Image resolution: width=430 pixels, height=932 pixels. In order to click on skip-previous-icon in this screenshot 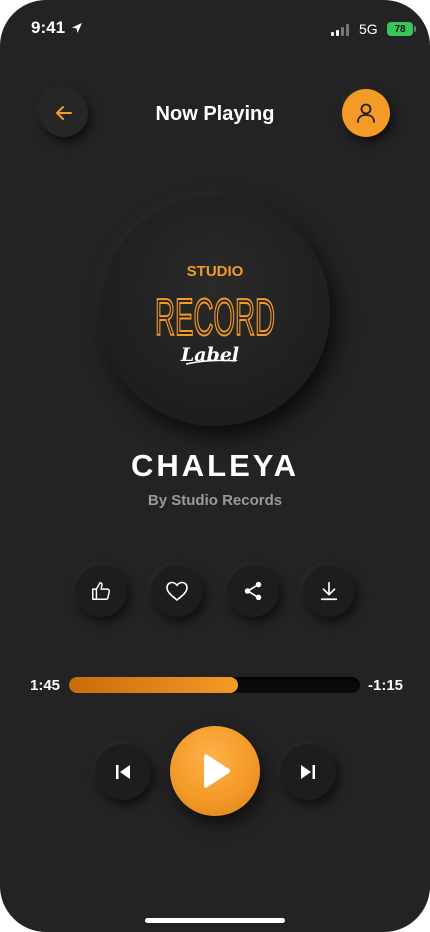, I will do `click(123, 772)`.